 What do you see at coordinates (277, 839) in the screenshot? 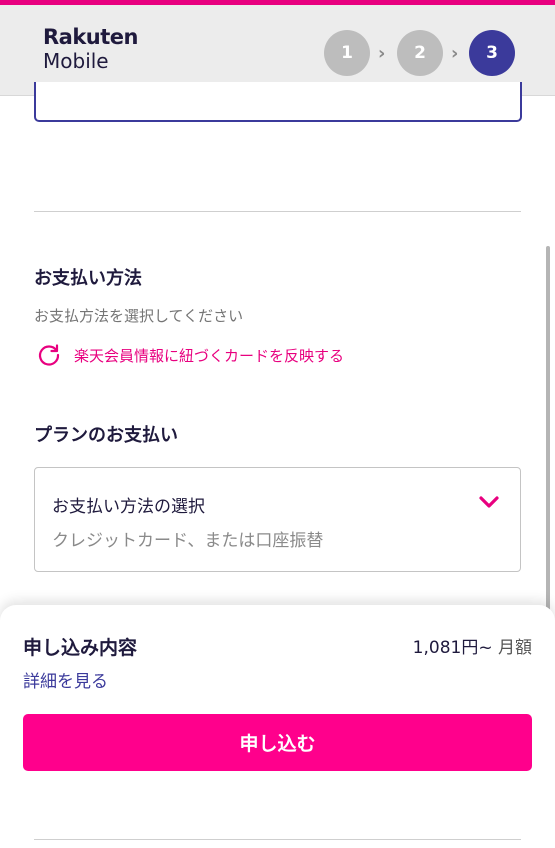
I see `sheet-divider` at bounding box center [277, 839].